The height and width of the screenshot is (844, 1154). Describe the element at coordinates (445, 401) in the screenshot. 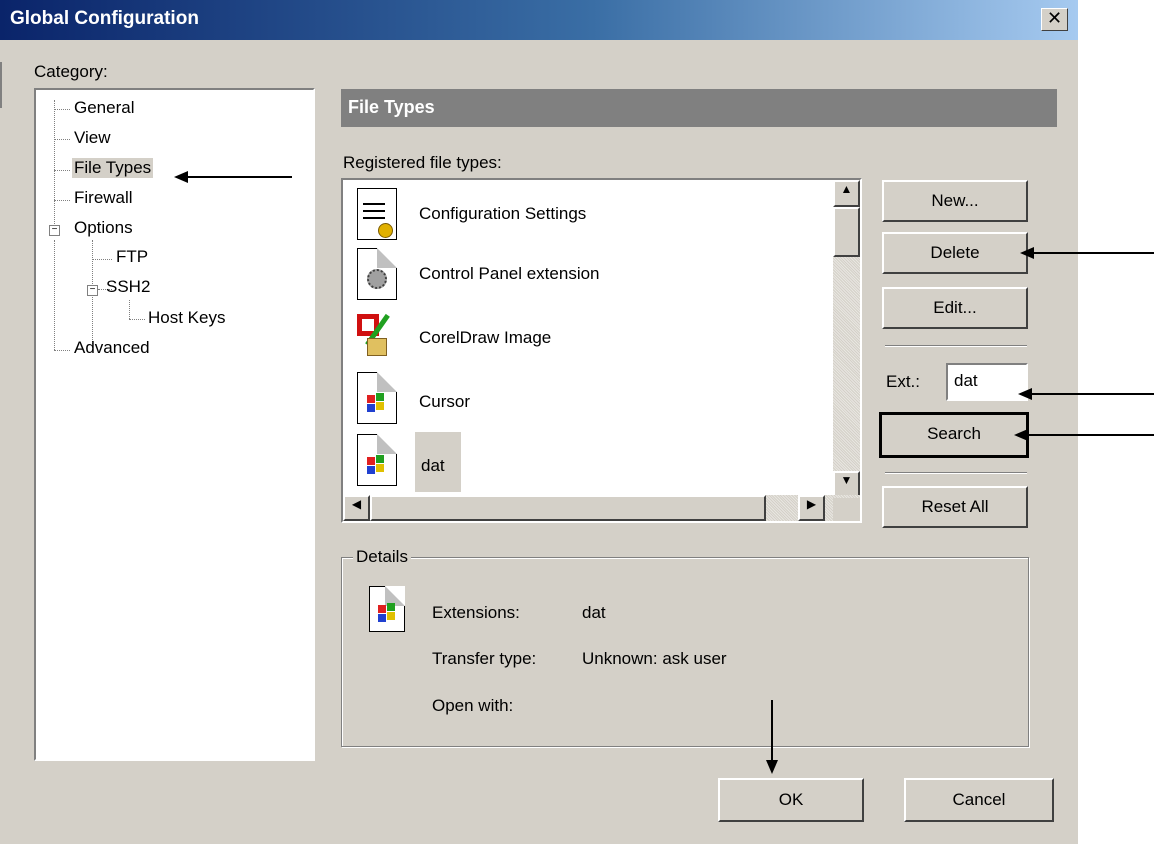

I see `list-item-label: Cursor` at that location.